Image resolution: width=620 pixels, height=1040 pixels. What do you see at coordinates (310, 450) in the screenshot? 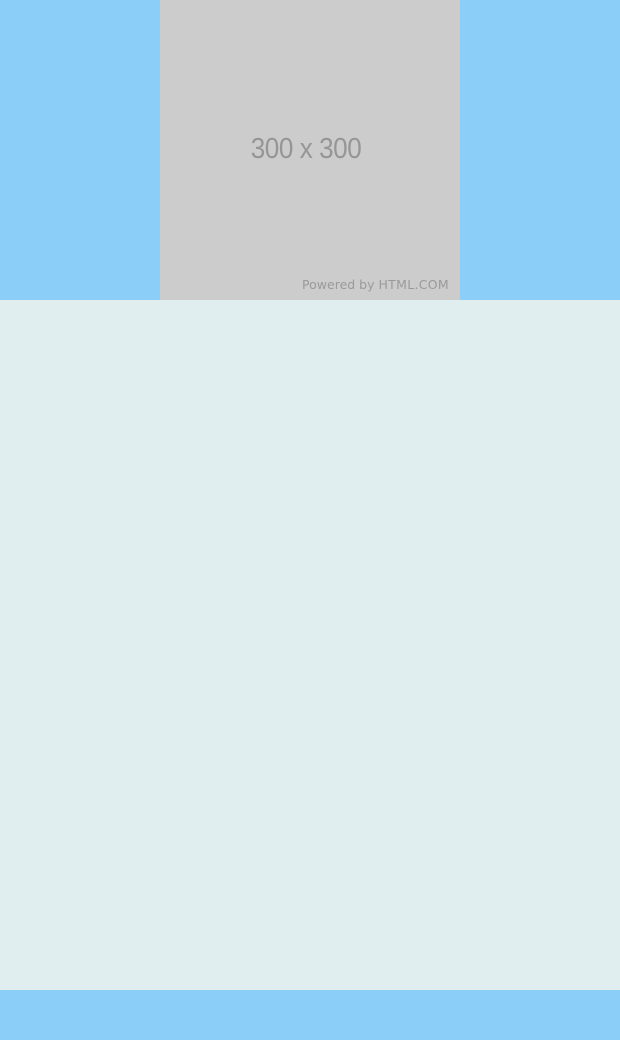
I see `stripe-coral` at bounding box center [310, 450].